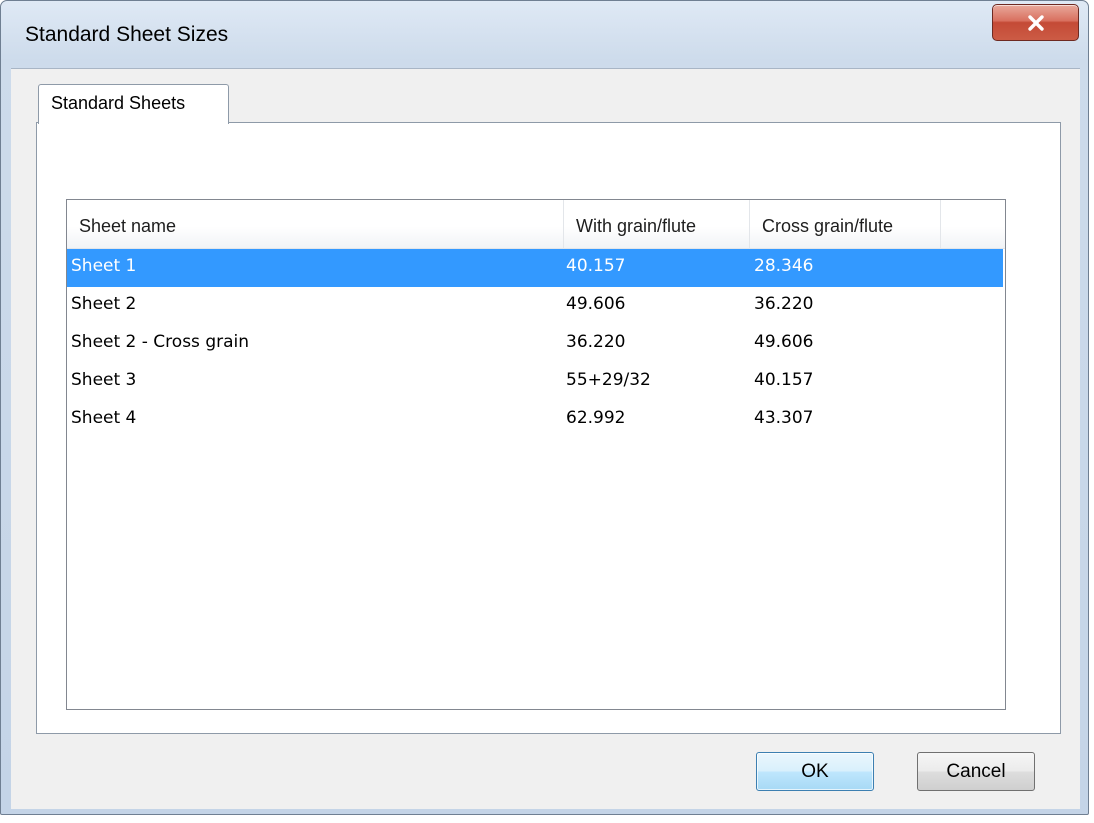 The height and width of the screenshot is (823, 1094). Describe the element at coordinates (657, 224) in the screenshot. I see `column-header-with-grain: With grain/flute` at that location.